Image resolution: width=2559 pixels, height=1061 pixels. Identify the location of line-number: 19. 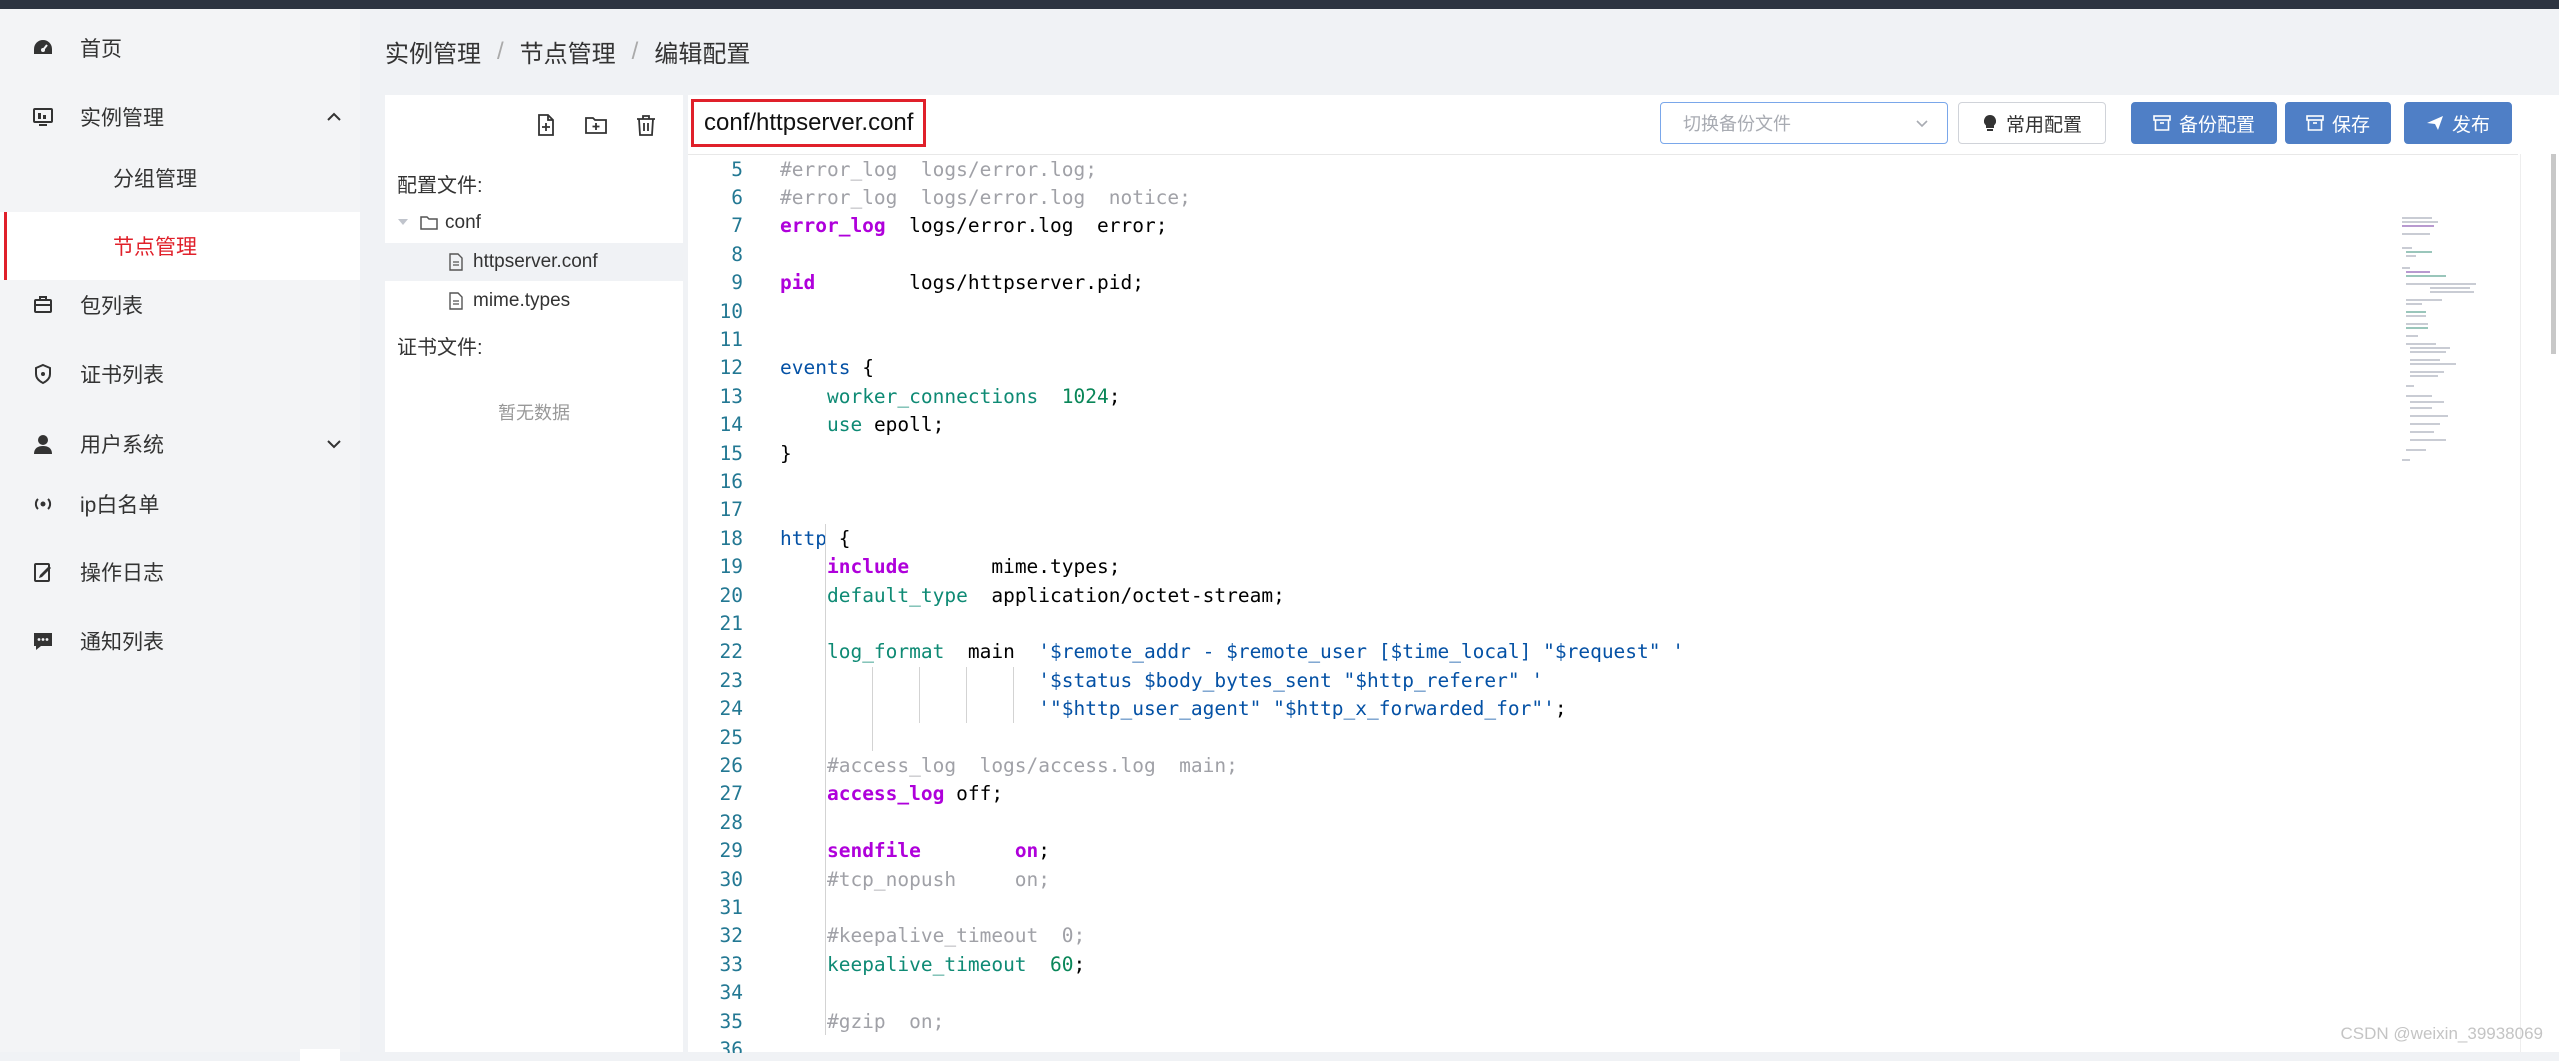
(731, 567).